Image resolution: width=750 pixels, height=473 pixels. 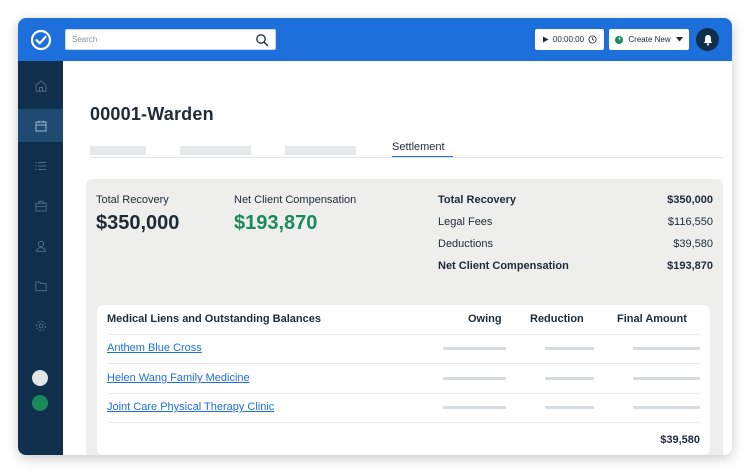 What do you see at coordinates (679, 39) in the screenshot?
I see `caret-down-icon` at bounding box center [679, 39].